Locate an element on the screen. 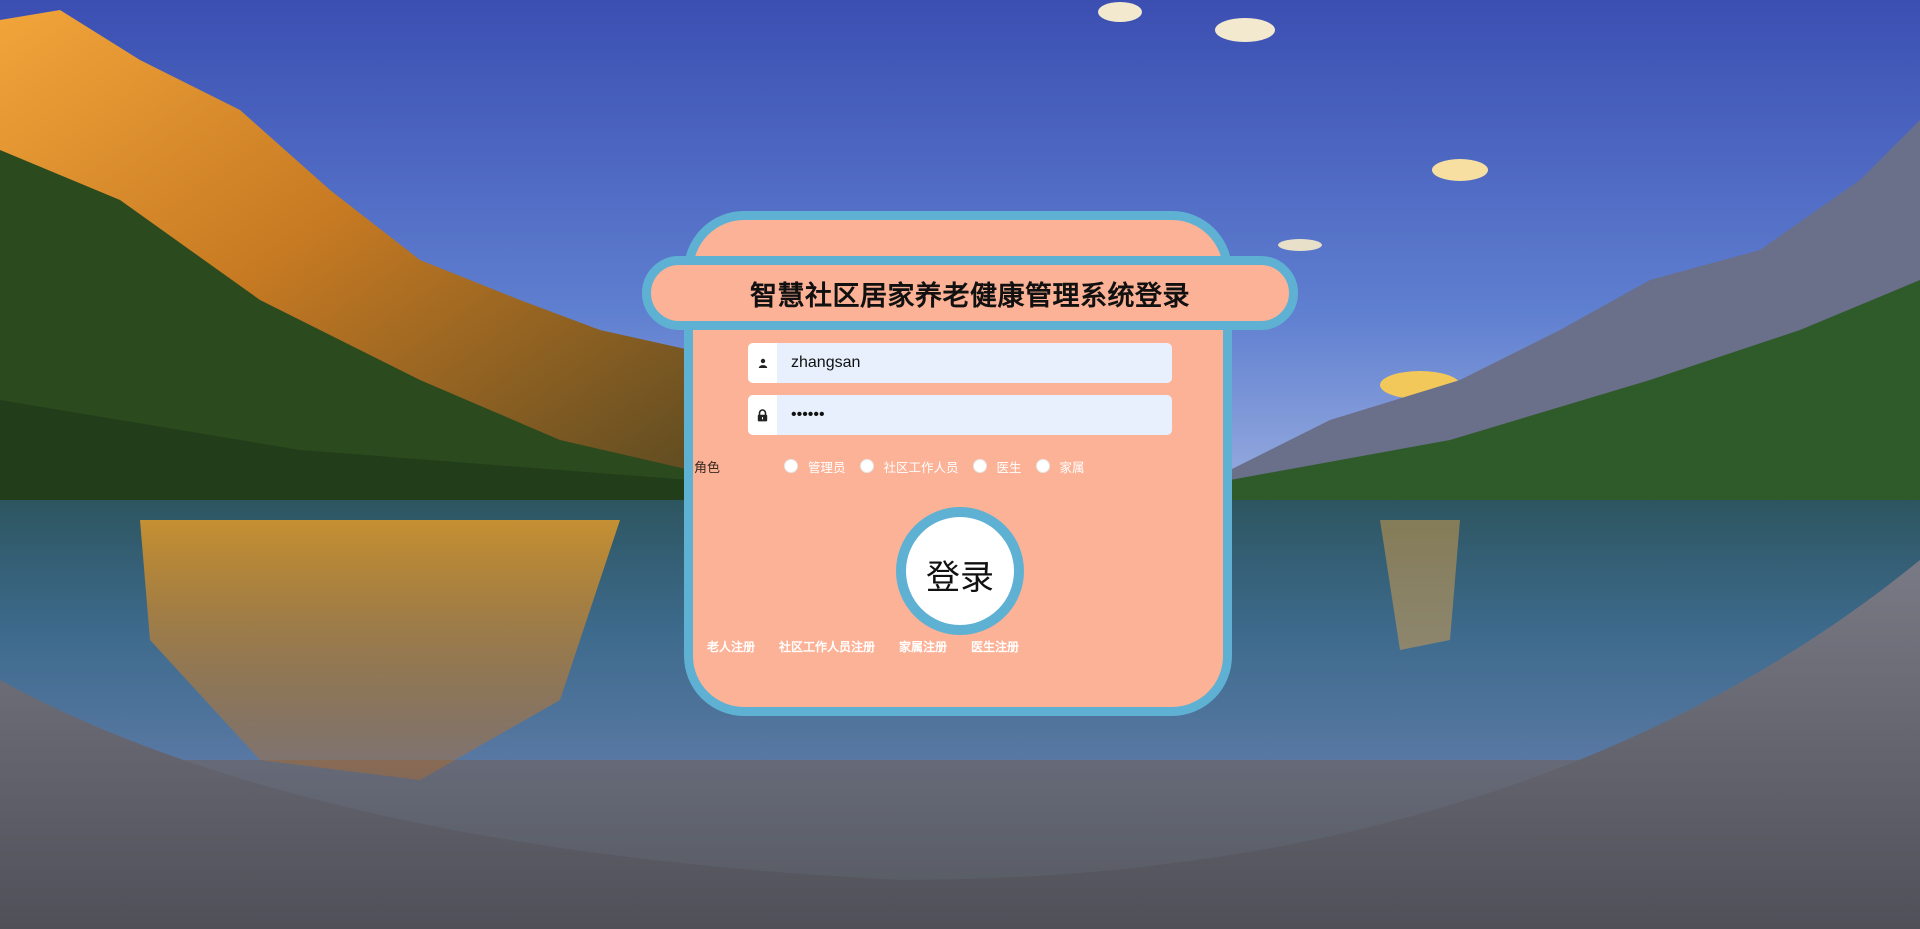 The width and height of the screenshot is (1920, 929). role-option-label: 医生 is located at coordinates (1009, 467).